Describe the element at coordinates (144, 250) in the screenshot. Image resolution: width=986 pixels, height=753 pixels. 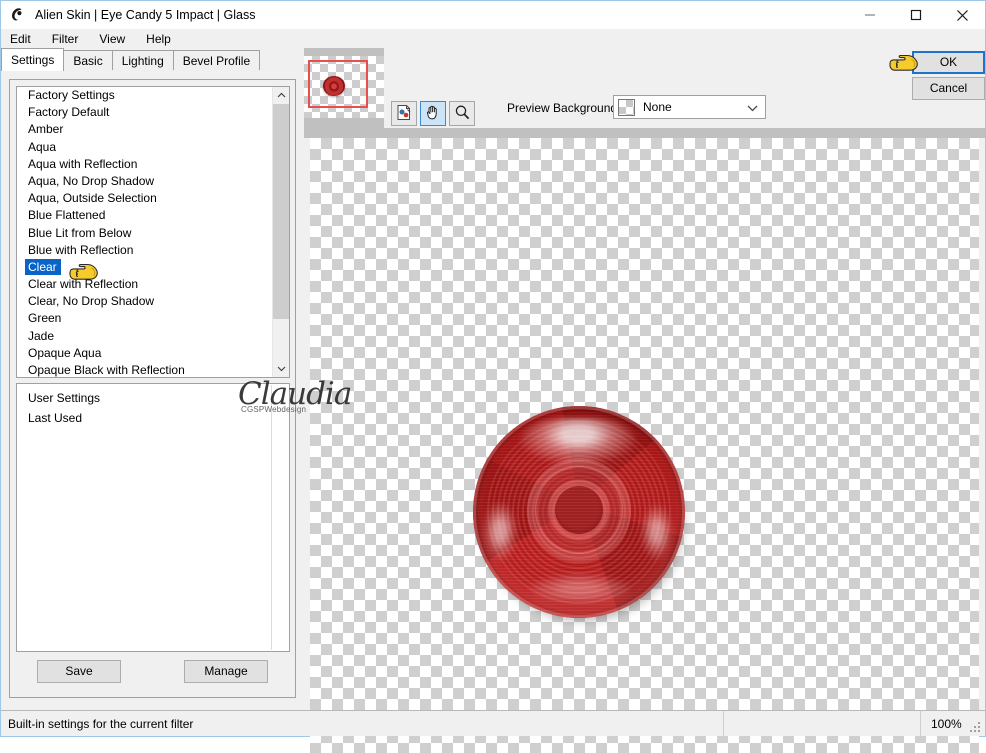
I see `list-item: Blue with Reflection` at that location.